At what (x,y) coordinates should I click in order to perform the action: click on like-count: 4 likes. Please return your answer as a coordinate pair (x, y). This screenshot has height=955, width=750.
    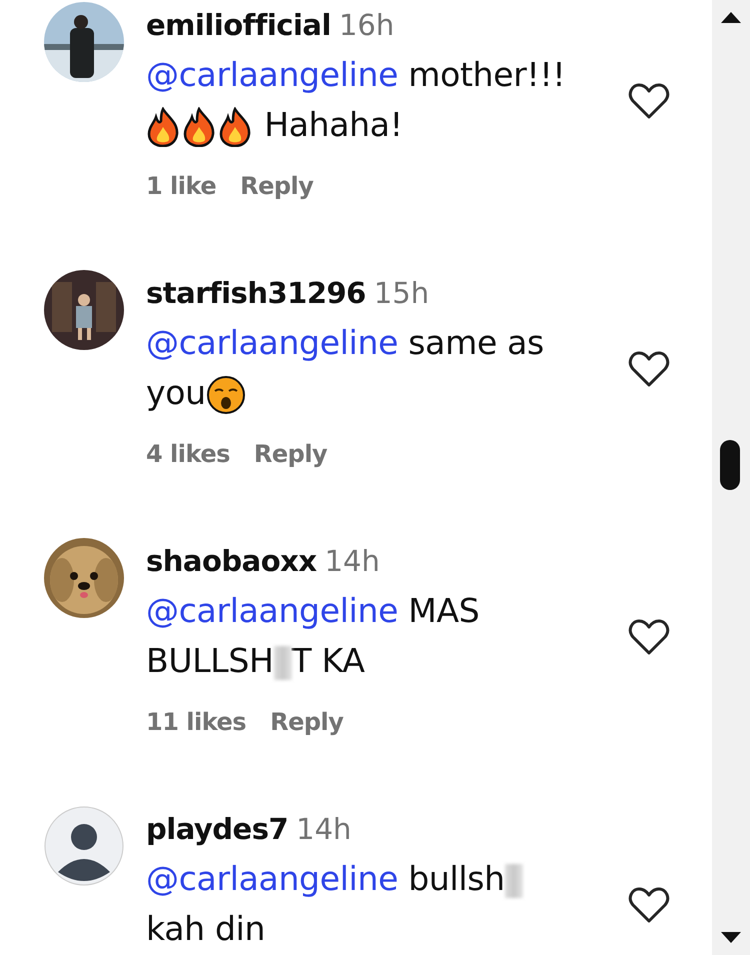
    Looking at the image, I should click on (188, 454).